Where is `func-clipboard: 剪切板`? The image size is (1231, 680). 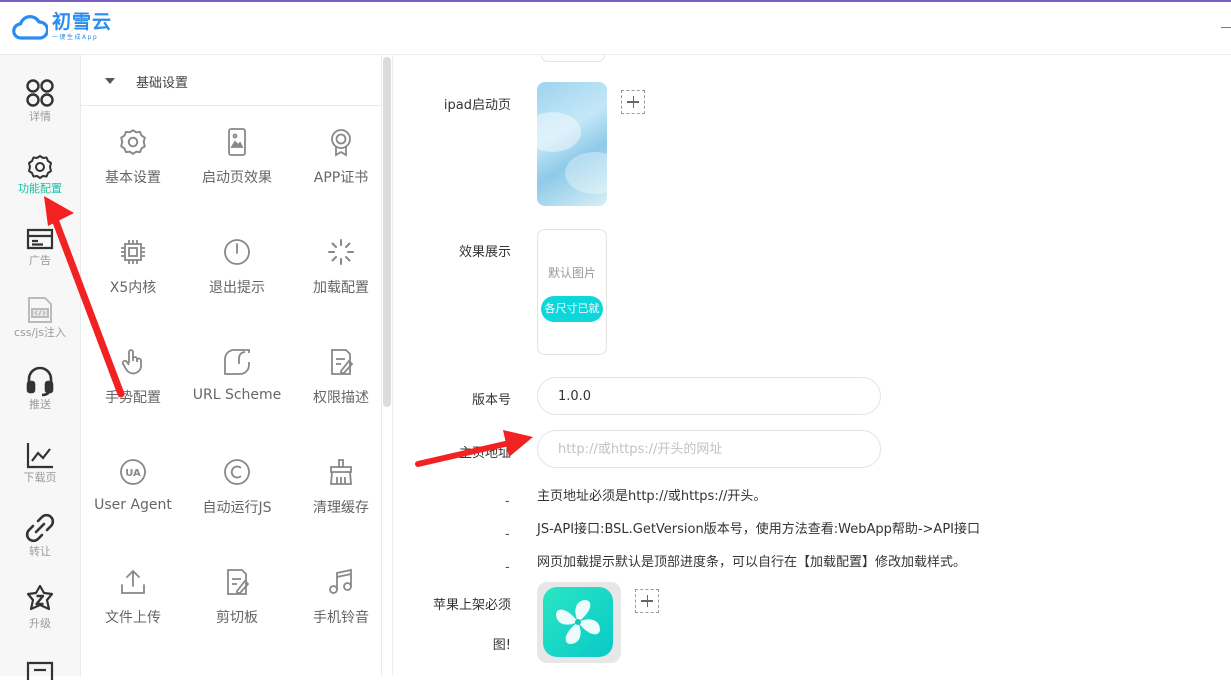
func-clipboard: 剪切板 is located at coordinates (237, 597).